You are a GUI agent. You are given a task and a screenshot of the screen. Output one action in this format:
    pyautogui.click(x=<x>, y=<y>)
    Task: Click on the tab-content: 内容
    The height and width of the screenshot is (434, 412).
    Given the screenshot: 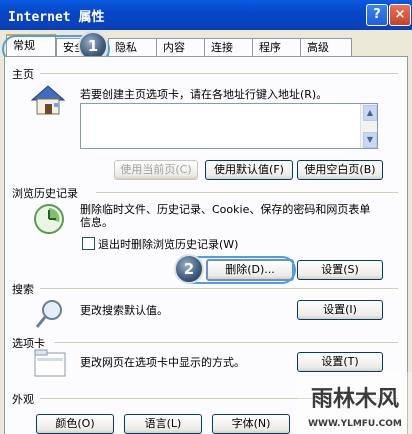 What is the action you would take?
    pyautogui.click(x=182, y=47)
    